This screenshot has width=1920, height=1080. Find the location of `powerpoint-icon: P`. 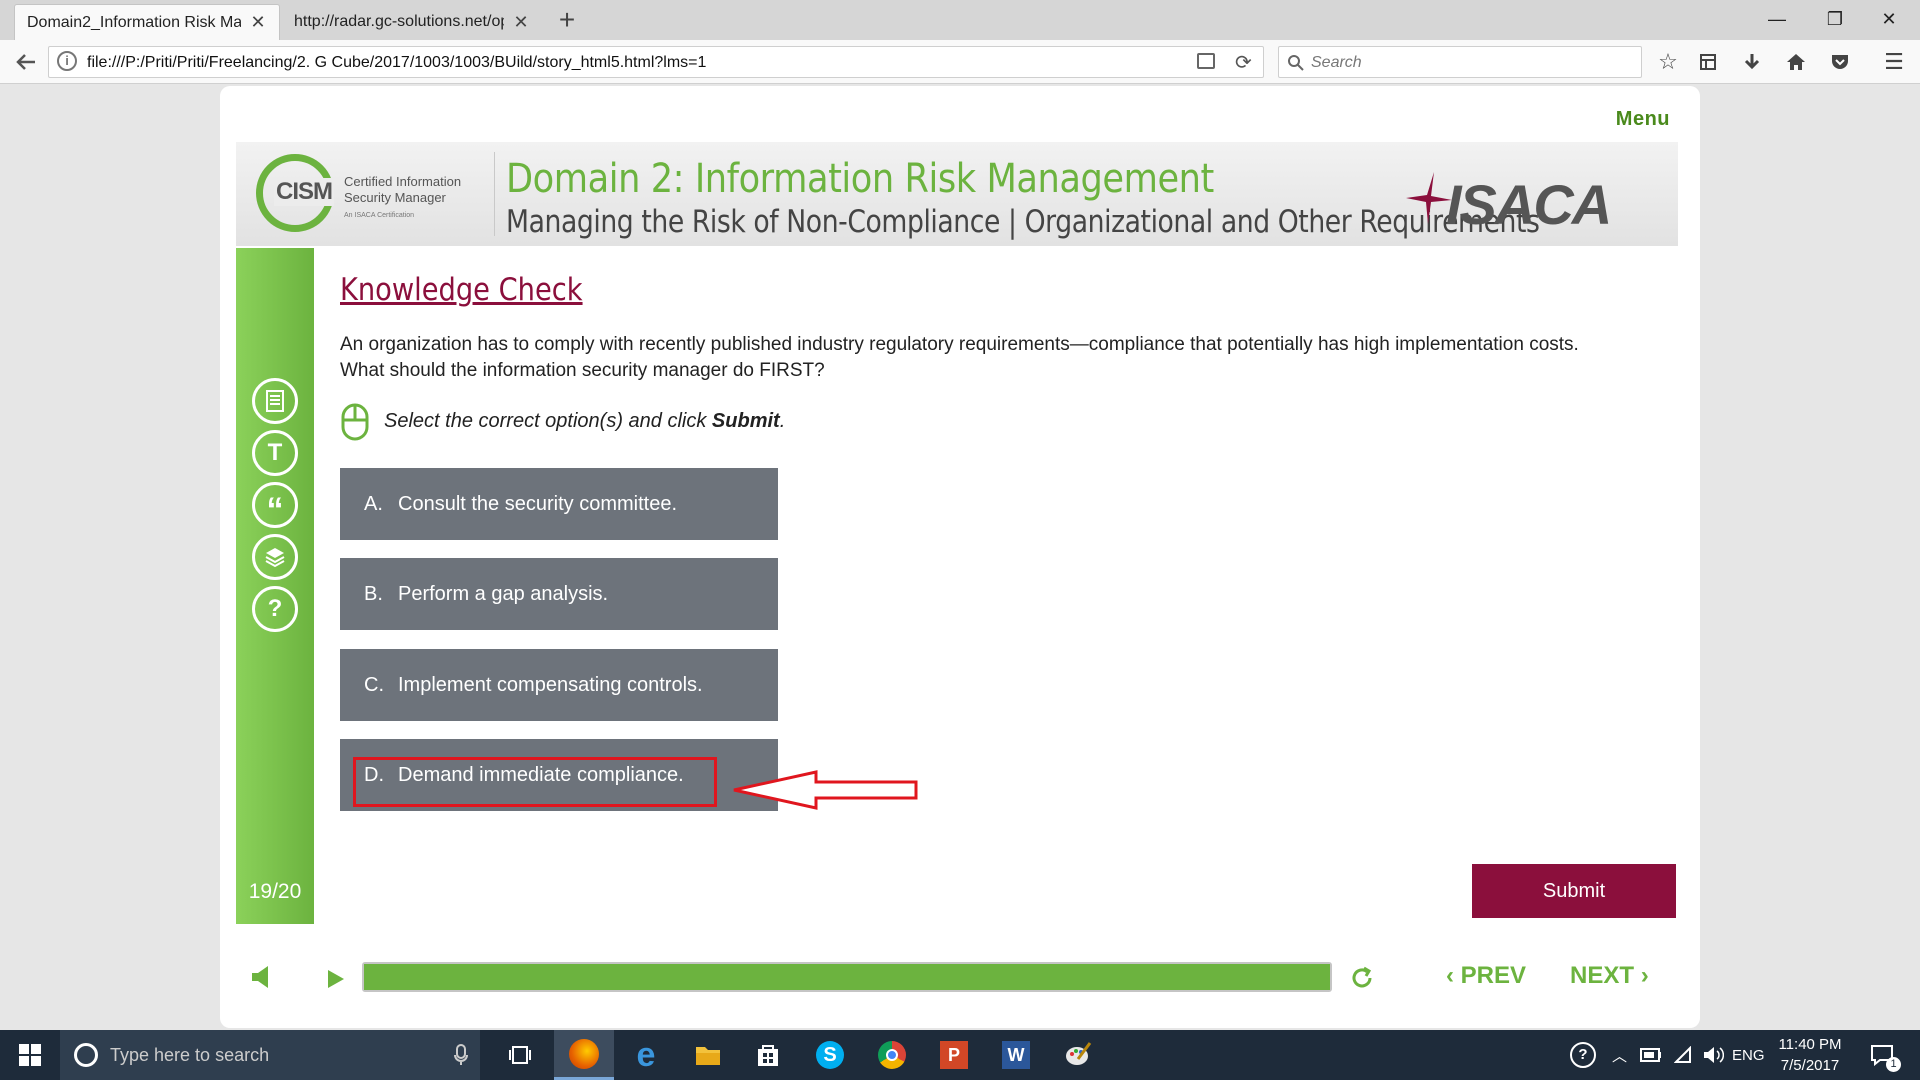

powerpoint-icon: P is located at coordinates (954, 1055).